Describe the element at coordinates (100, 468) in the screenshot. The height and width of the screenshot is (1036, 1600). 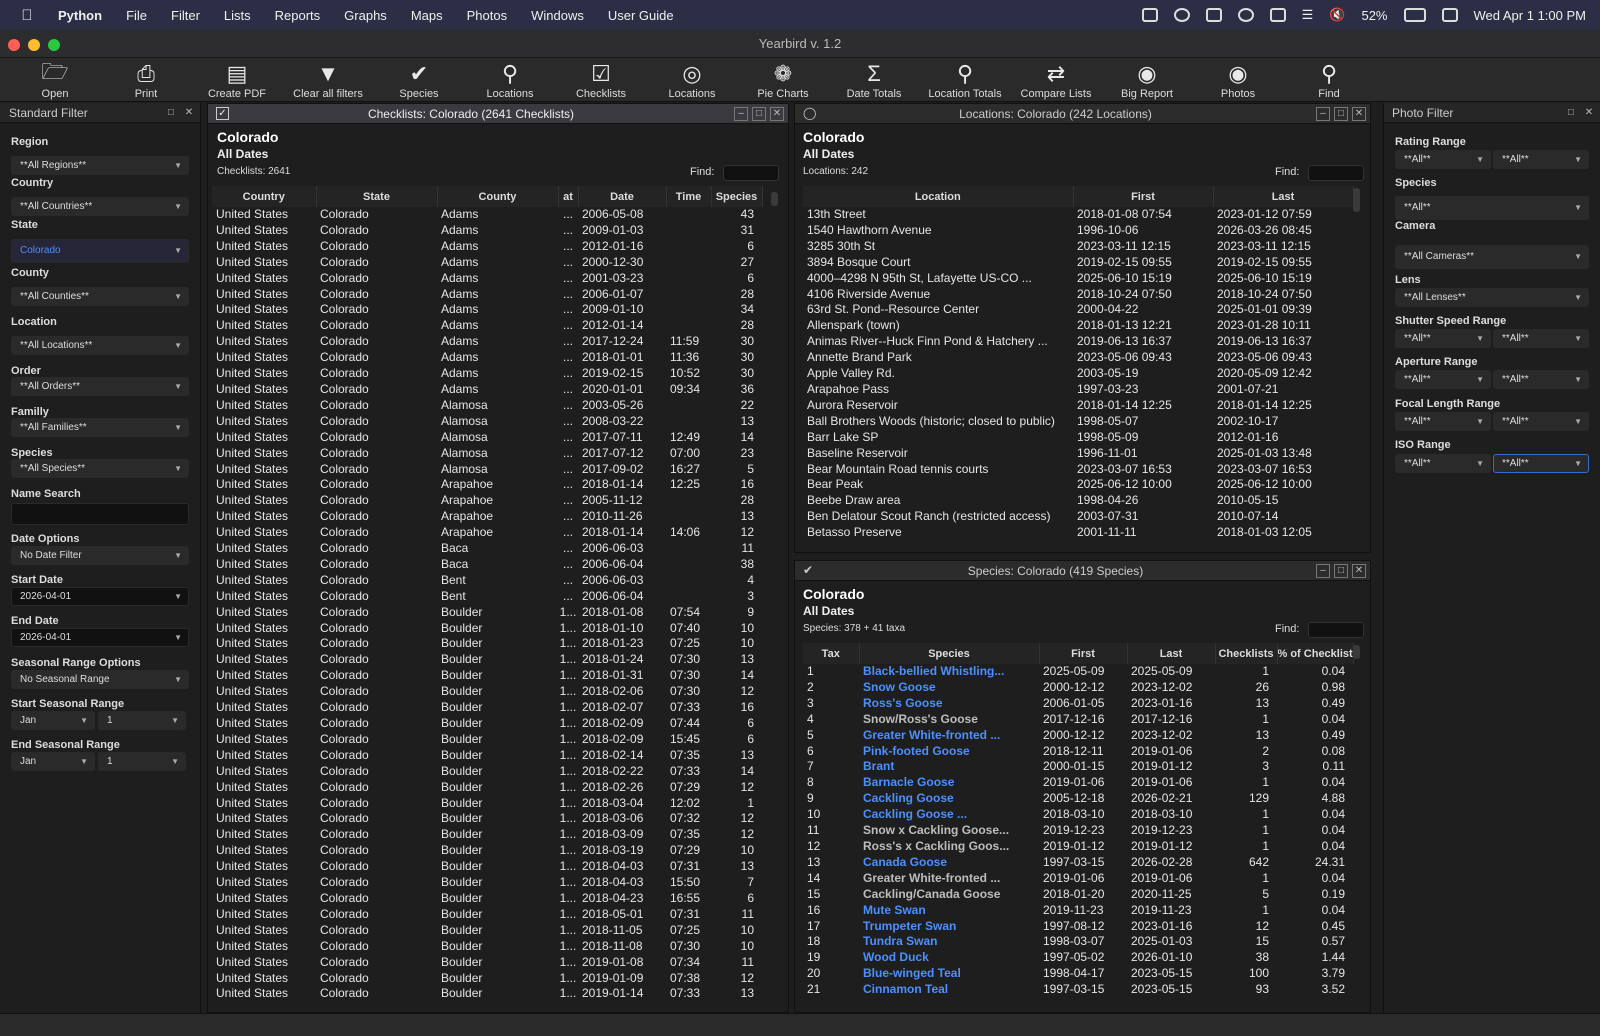
I see `filter-select-species: **All Species** ▼` at that location.